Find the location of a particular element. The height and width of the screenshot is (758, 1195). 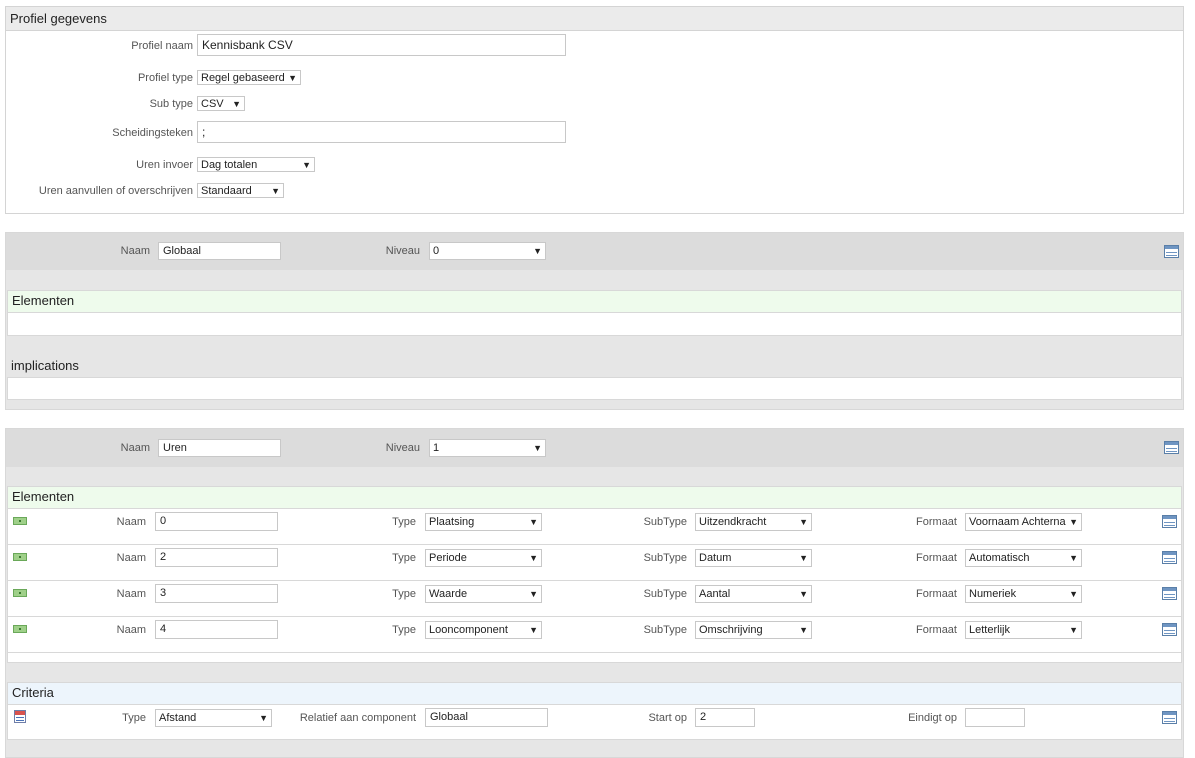

element-subtype-select: Omschrijving ▼ is located at coordinates (753, 630).